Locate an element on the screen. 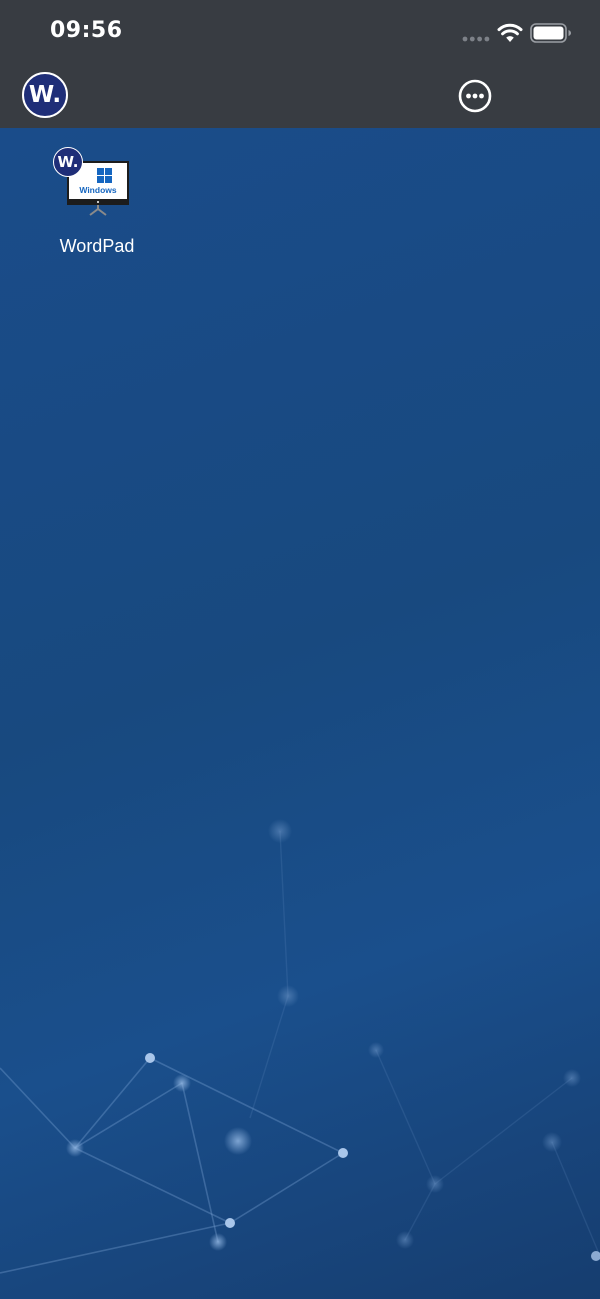 The height and width of the screenshot is (1299, 600). desktop-app-wordpad: Windows W. WordPad is located at coordinates (97, 204).